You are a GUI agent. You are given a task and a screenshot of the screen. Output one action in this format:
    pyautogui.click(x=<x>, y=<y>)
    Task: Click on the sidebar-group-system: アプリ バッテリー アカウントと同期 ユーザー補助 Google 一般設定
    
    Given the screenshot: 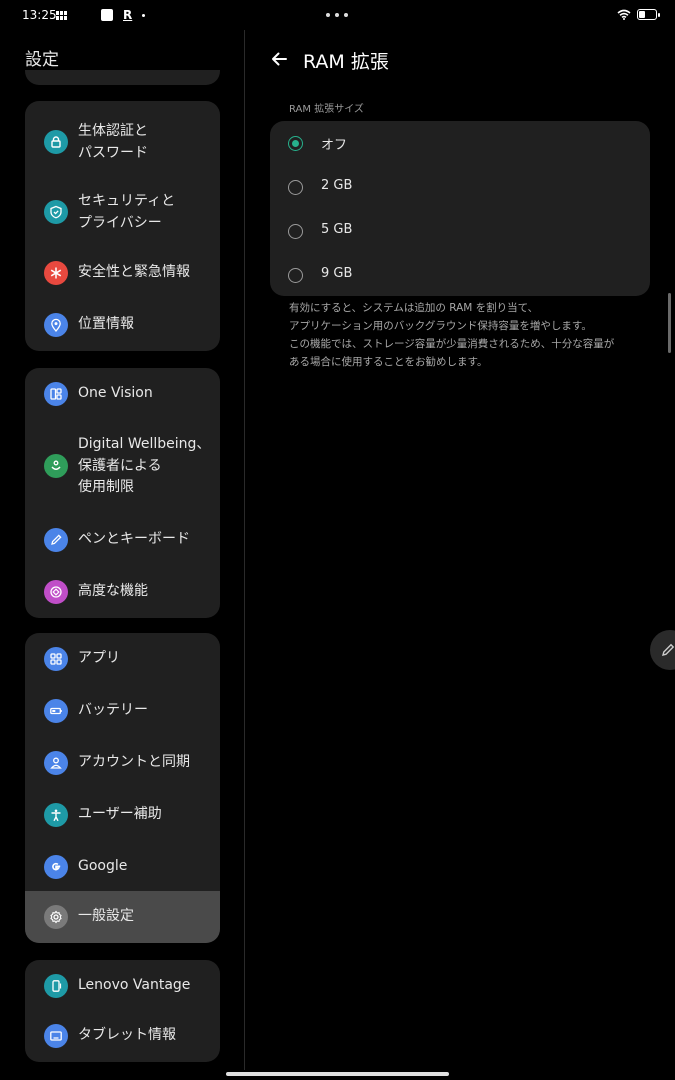 What is the action you would take?
    pyautogui.click(x=122, y=788)
    